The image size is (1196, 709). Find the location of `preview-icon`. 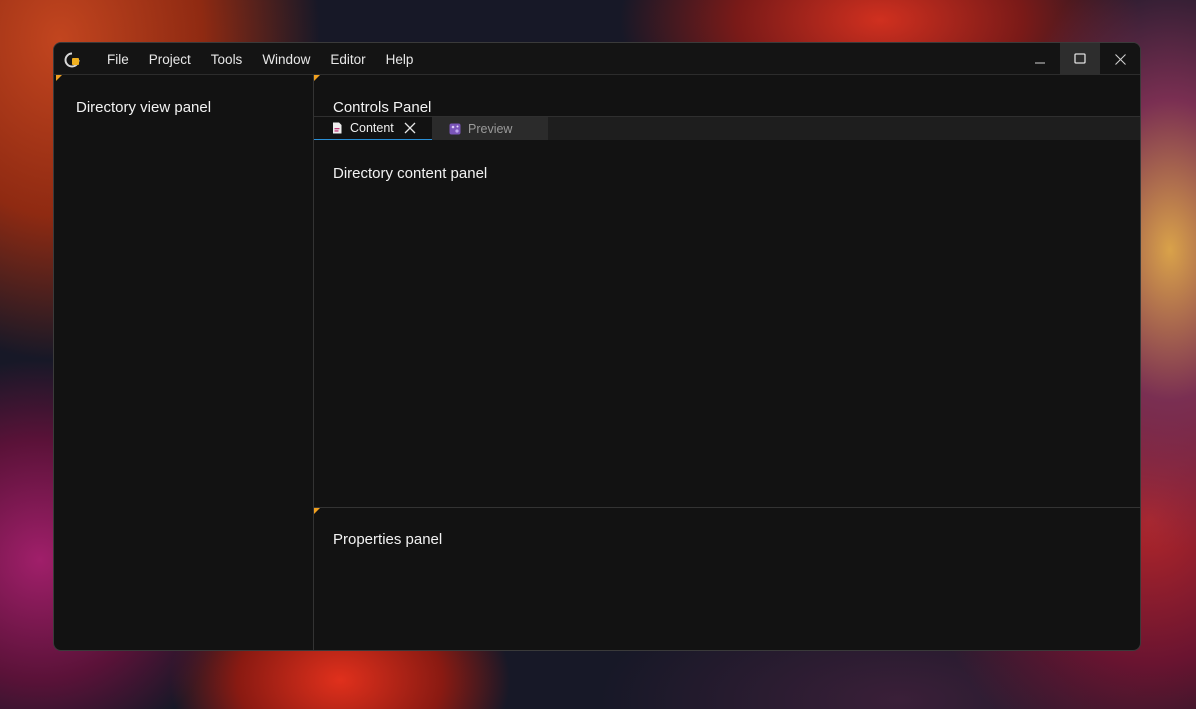

preview-icon is located at coordinates (455, 128).